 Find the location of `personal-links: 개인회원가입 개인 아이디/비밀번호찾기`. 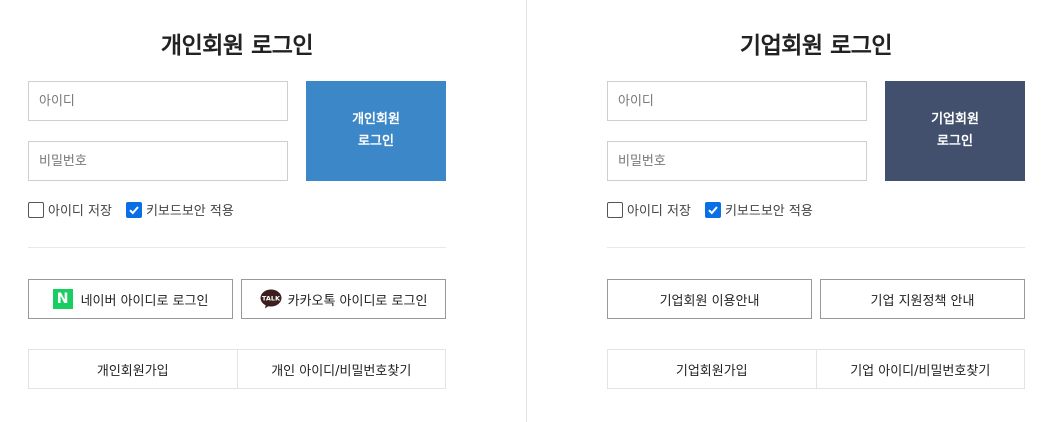

personal-links: 개인회원가입 개인 아이디/비밀번호찾기 is located at coordinates (237, 369).